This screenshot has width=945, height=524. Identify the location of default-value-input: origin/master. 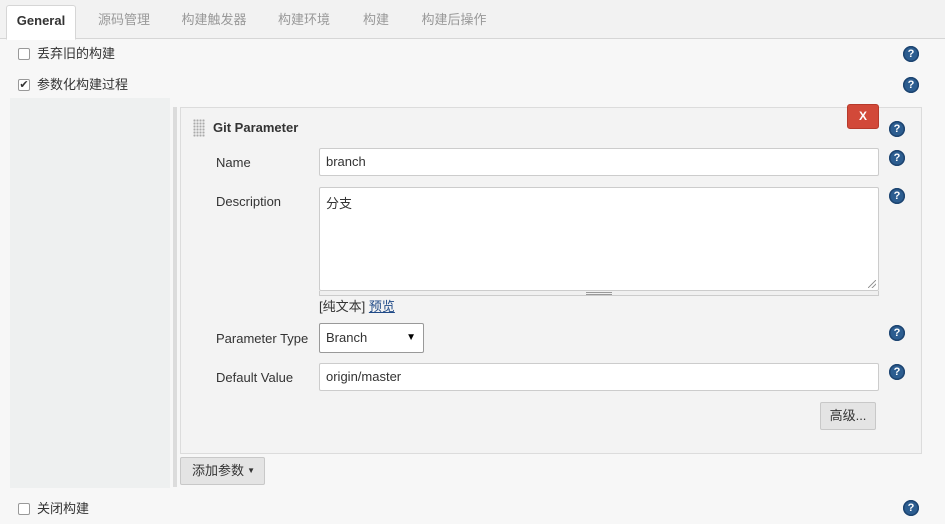
(599, 377).